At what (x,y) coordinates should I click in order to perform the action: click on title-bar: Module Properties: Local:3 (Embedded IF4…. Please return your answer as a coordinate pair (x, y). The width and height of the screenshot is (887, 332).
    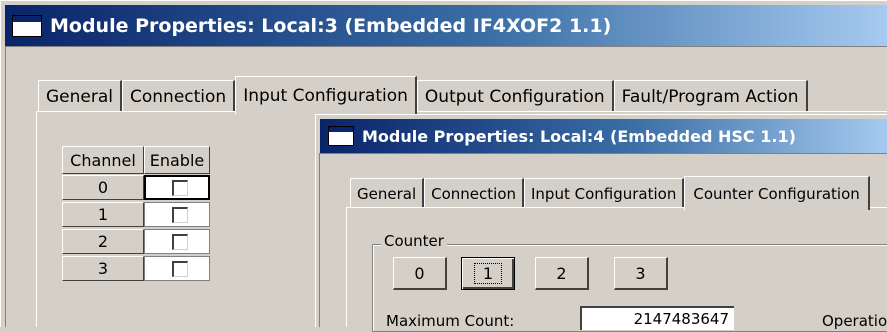
    Looking at the image, I should click on (446, 25).